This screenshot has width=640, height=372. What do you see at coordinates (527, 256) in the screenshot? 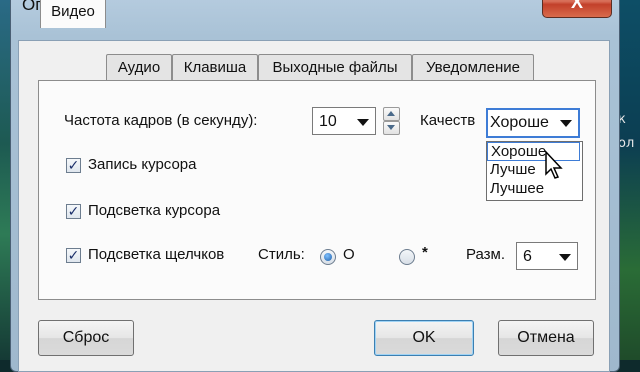
I see `size-value: 6` at bounding box center [527, 256].